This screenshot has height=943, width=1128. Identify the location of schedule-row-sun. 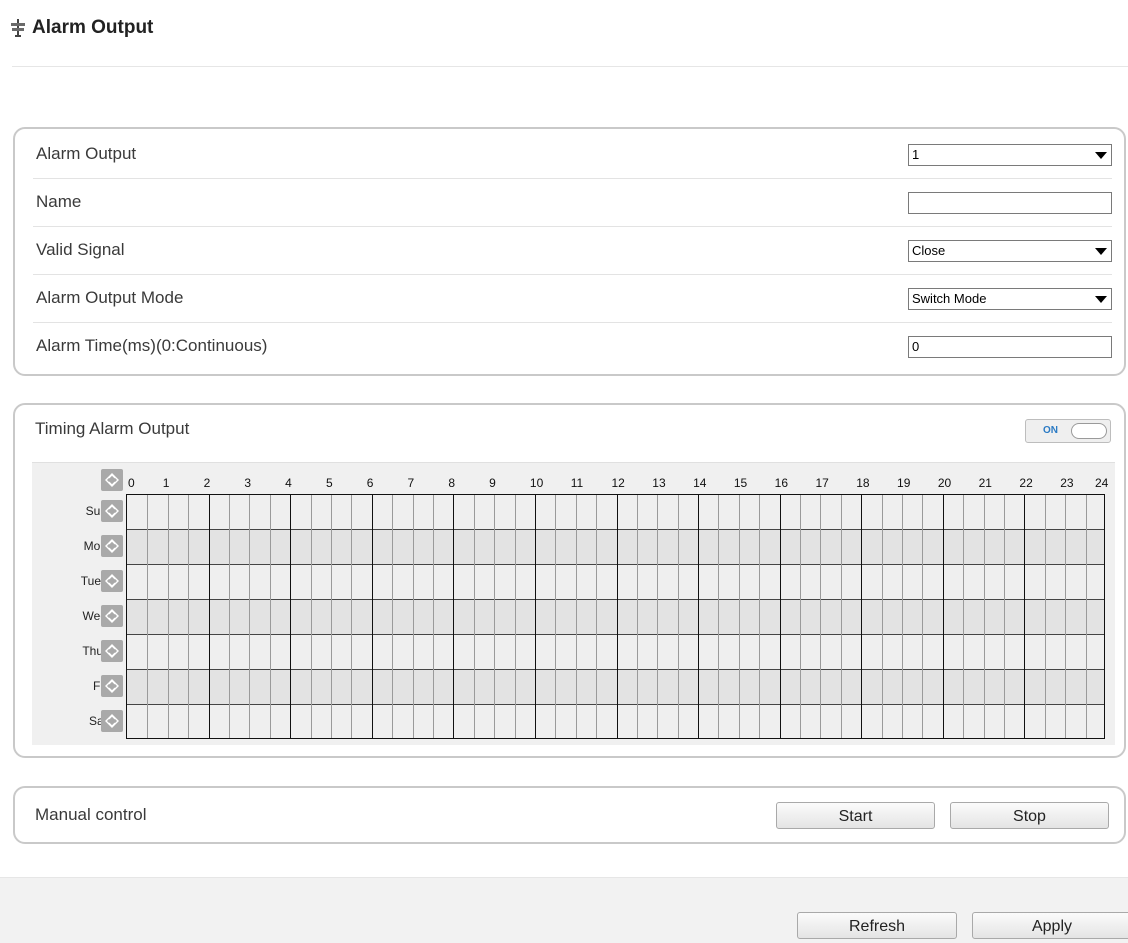
(615, 512).